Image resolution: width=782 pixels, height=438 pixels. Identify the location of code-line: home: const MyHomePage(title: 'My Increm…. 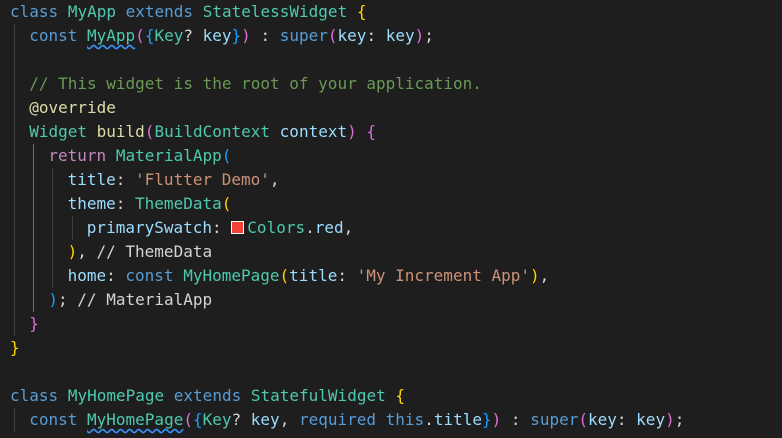
(391, 276).